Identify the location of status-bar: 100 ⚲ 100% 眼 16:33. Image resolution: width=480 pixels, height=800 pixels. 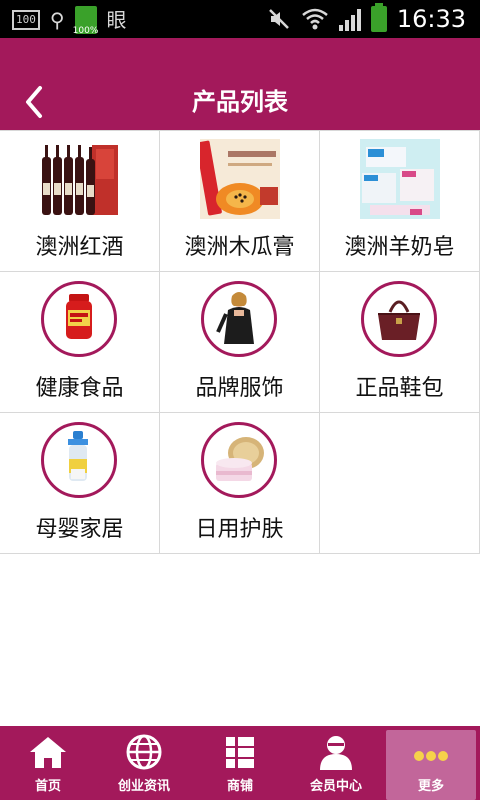
(240, 19).